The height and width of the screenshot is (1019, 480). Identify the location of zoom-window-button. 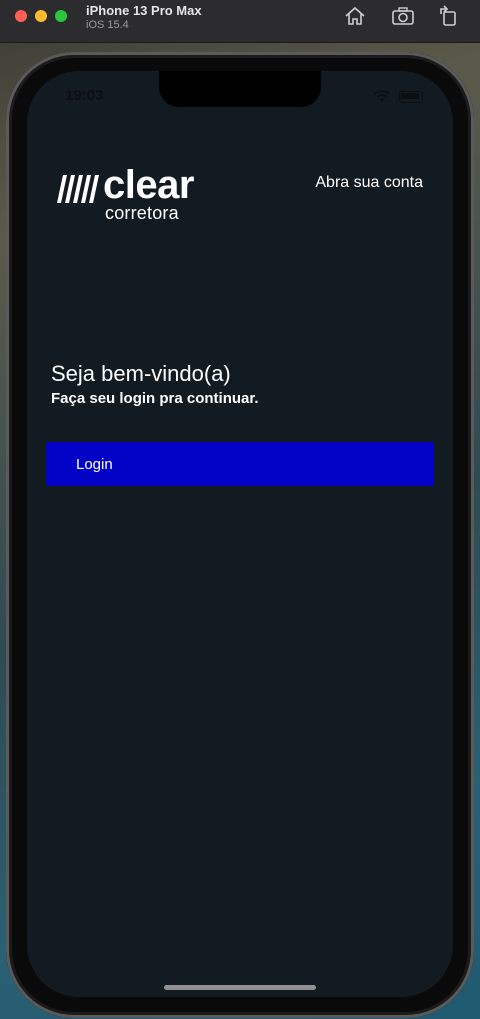
(61, 16).